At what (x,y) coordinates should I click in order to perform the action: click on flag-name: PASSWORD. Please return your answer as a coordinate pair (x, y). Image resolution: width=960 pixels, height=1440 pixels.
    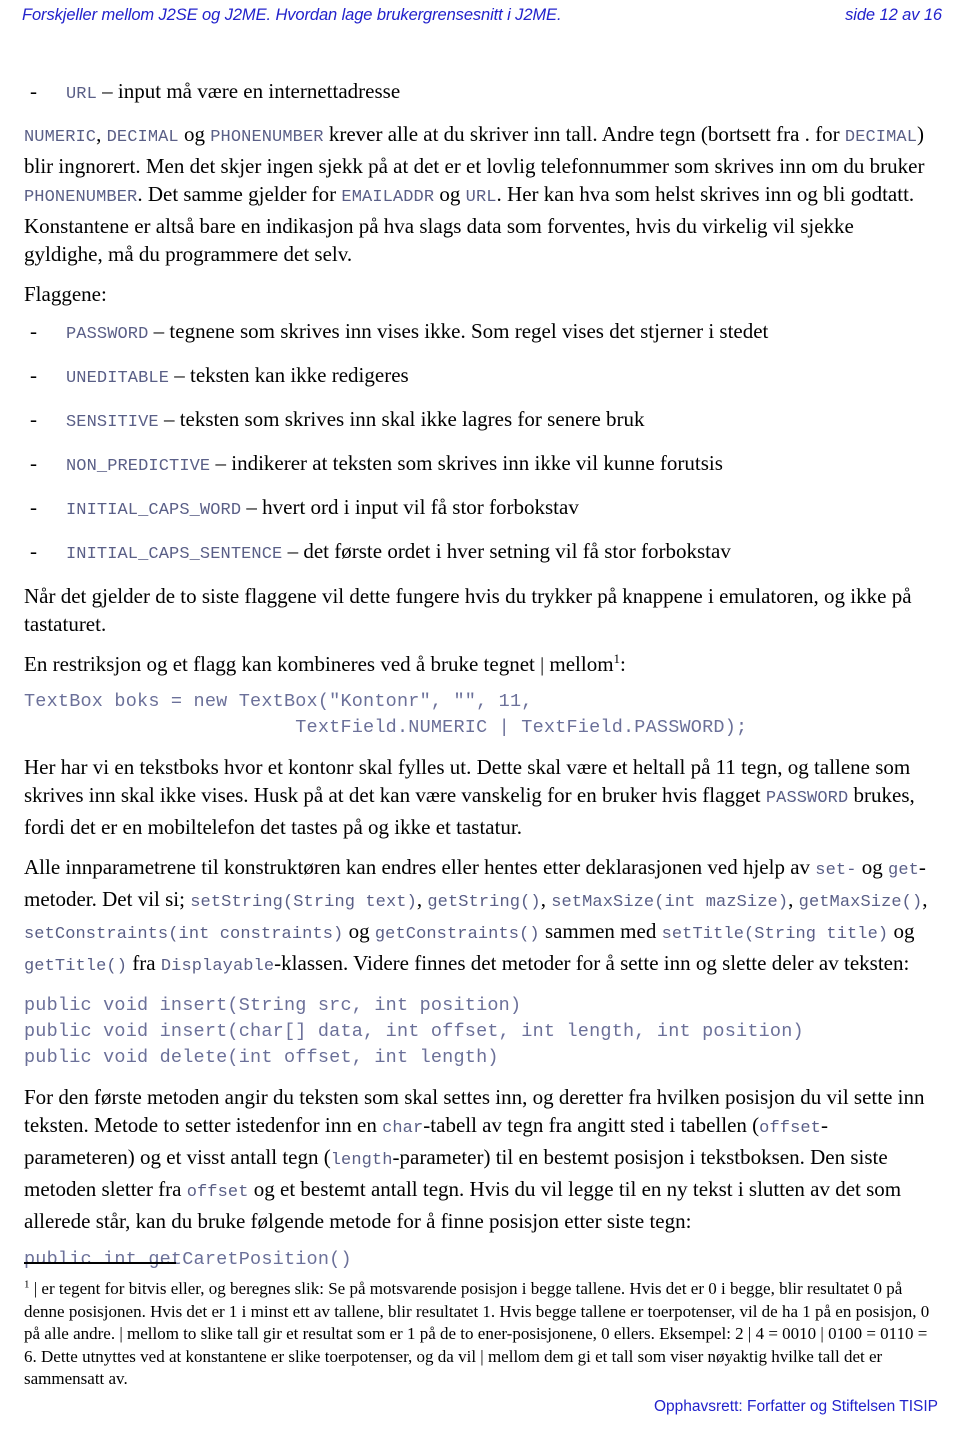
    Looking at the image, I should click on (107, 334).